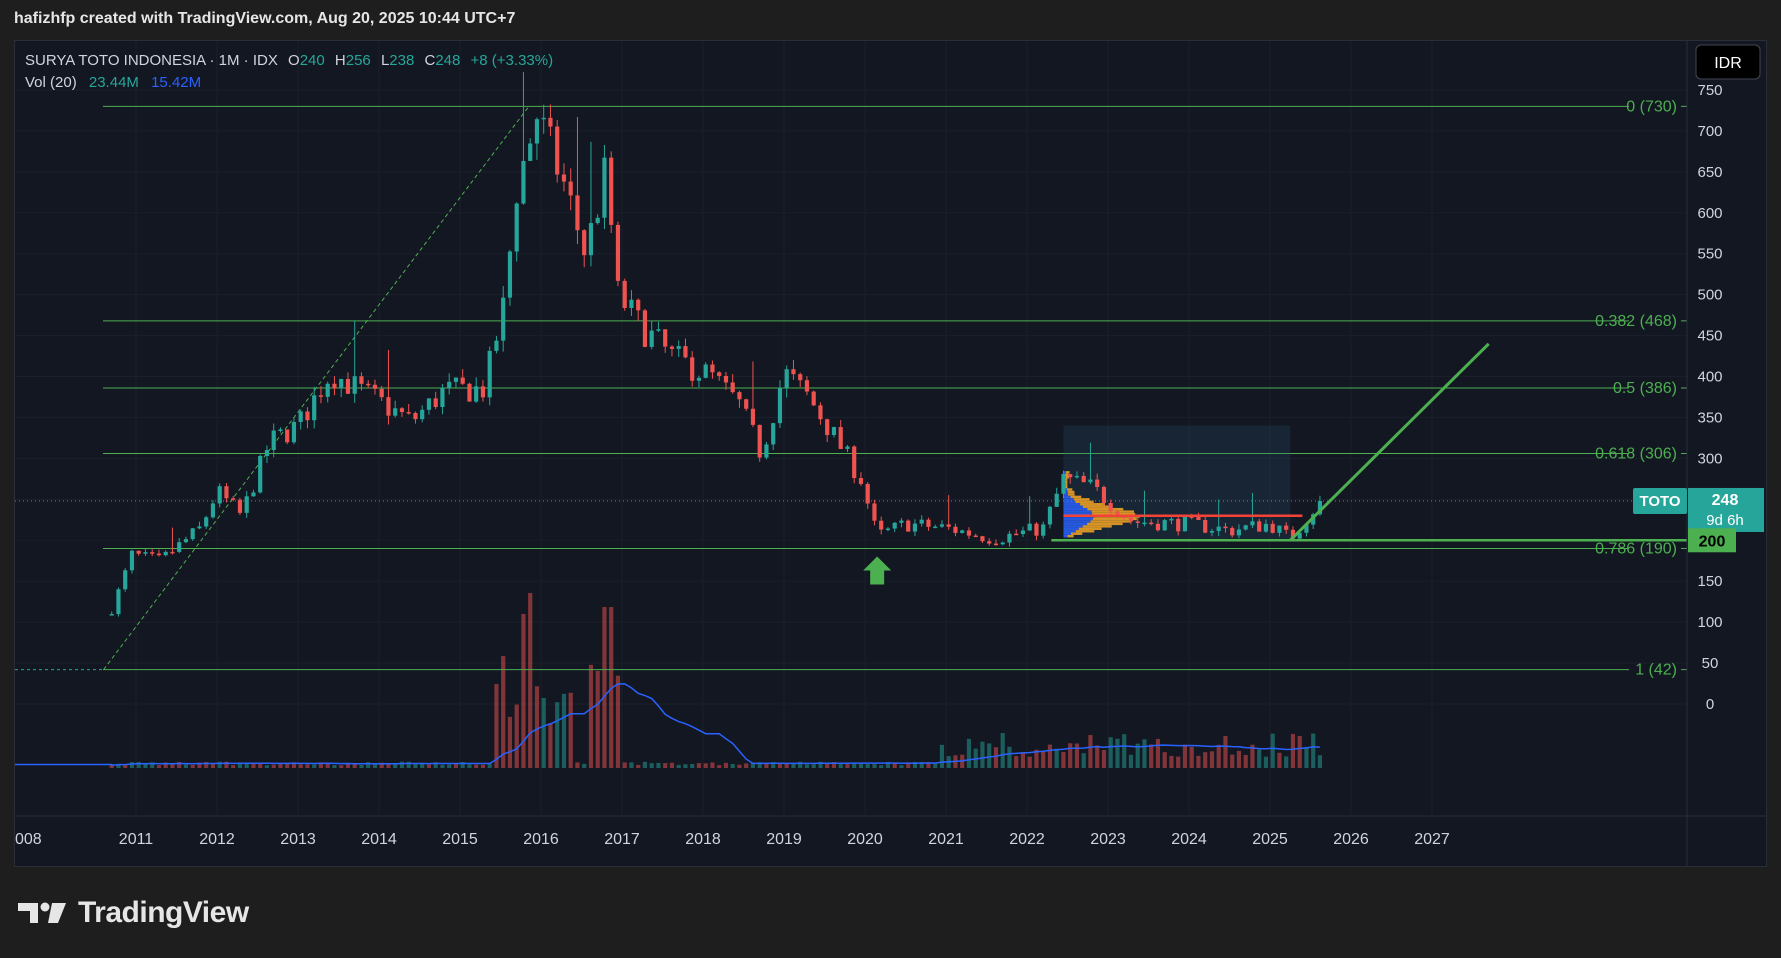 The height and width of the screenshot is (958, 1781). Describe the element at coordinates (28, 839) in the screenshot. I see `time-tick-label: 008` at that location.